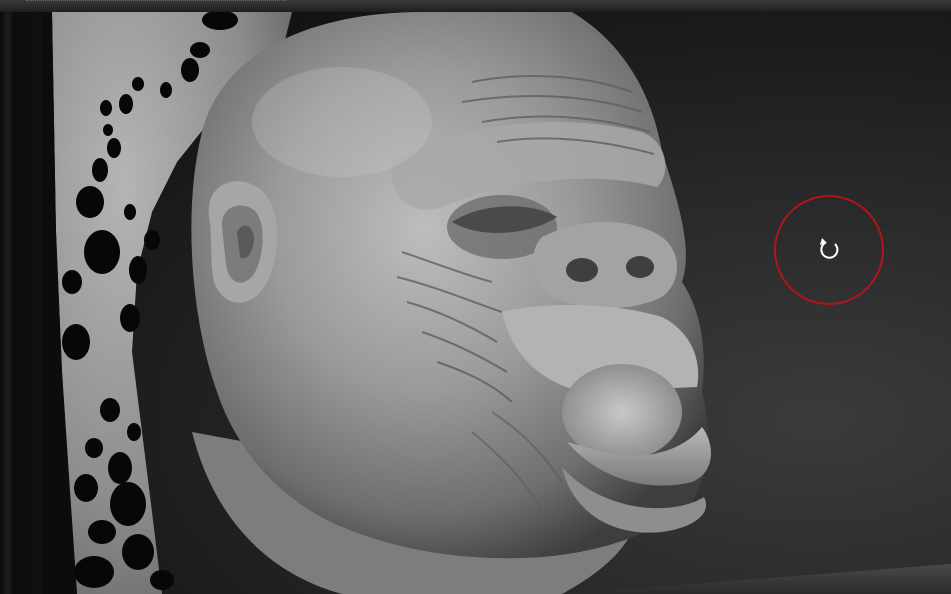  What do you see at coordinates (156, 2) in the screenshot?
I see `title-bar-divider` at bounding box center [156, 2].